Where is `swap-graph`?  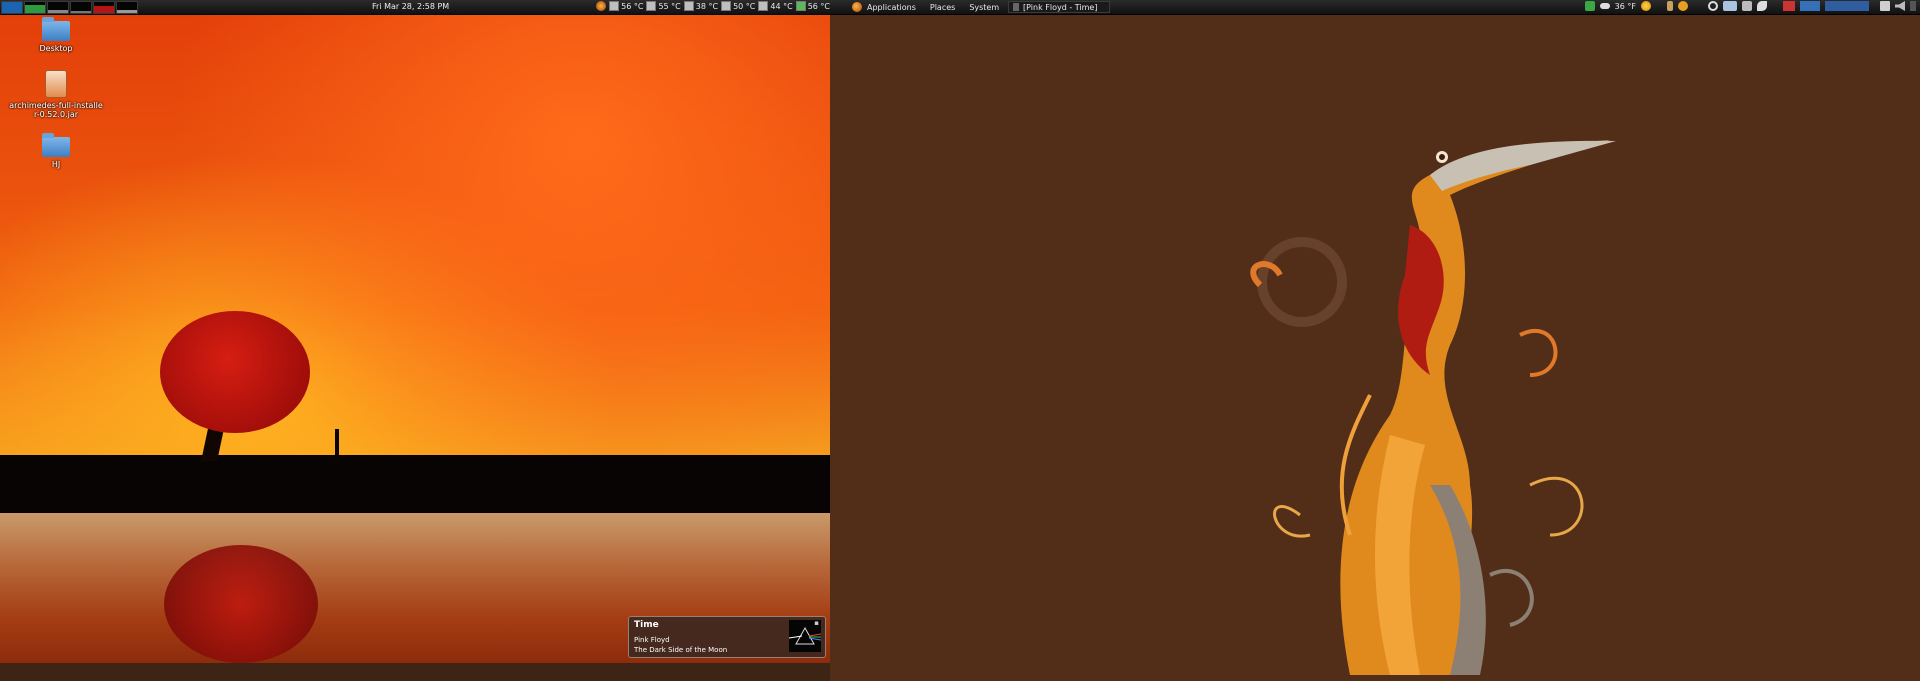
swap-graph is located at coordinates (81, 7).